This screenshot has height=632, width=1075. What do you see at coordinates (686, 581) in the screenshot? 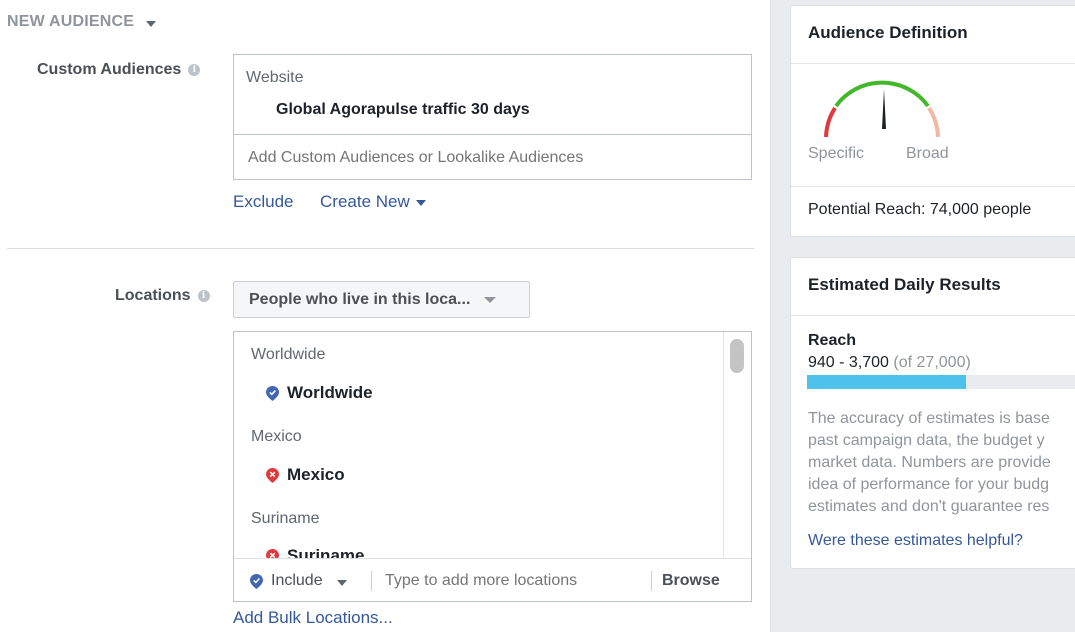
I see `browse-button: Browse` at bounding box center [686, 581].